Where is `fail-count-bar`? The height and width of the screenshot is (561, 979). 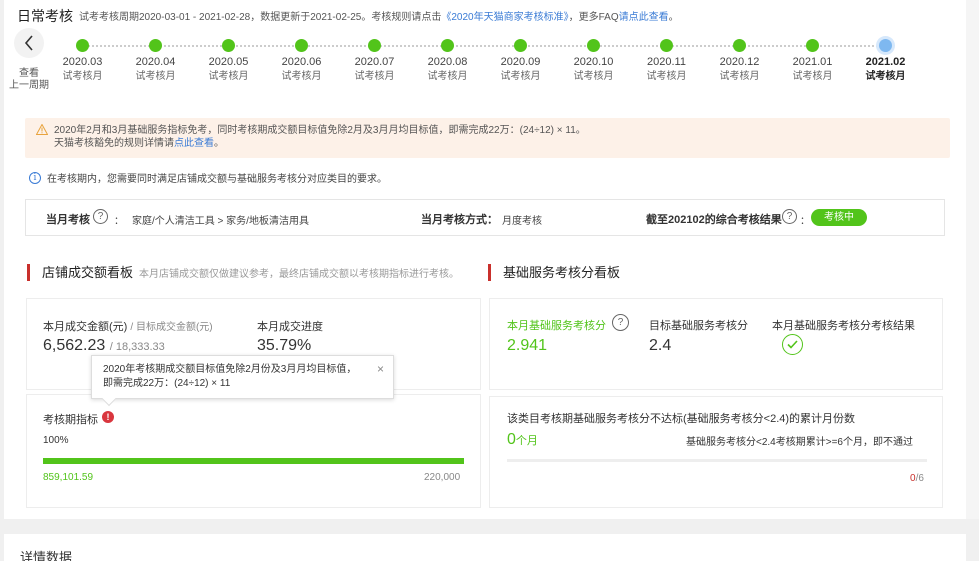 fail-count-bar is located at coordinates (717, 460).